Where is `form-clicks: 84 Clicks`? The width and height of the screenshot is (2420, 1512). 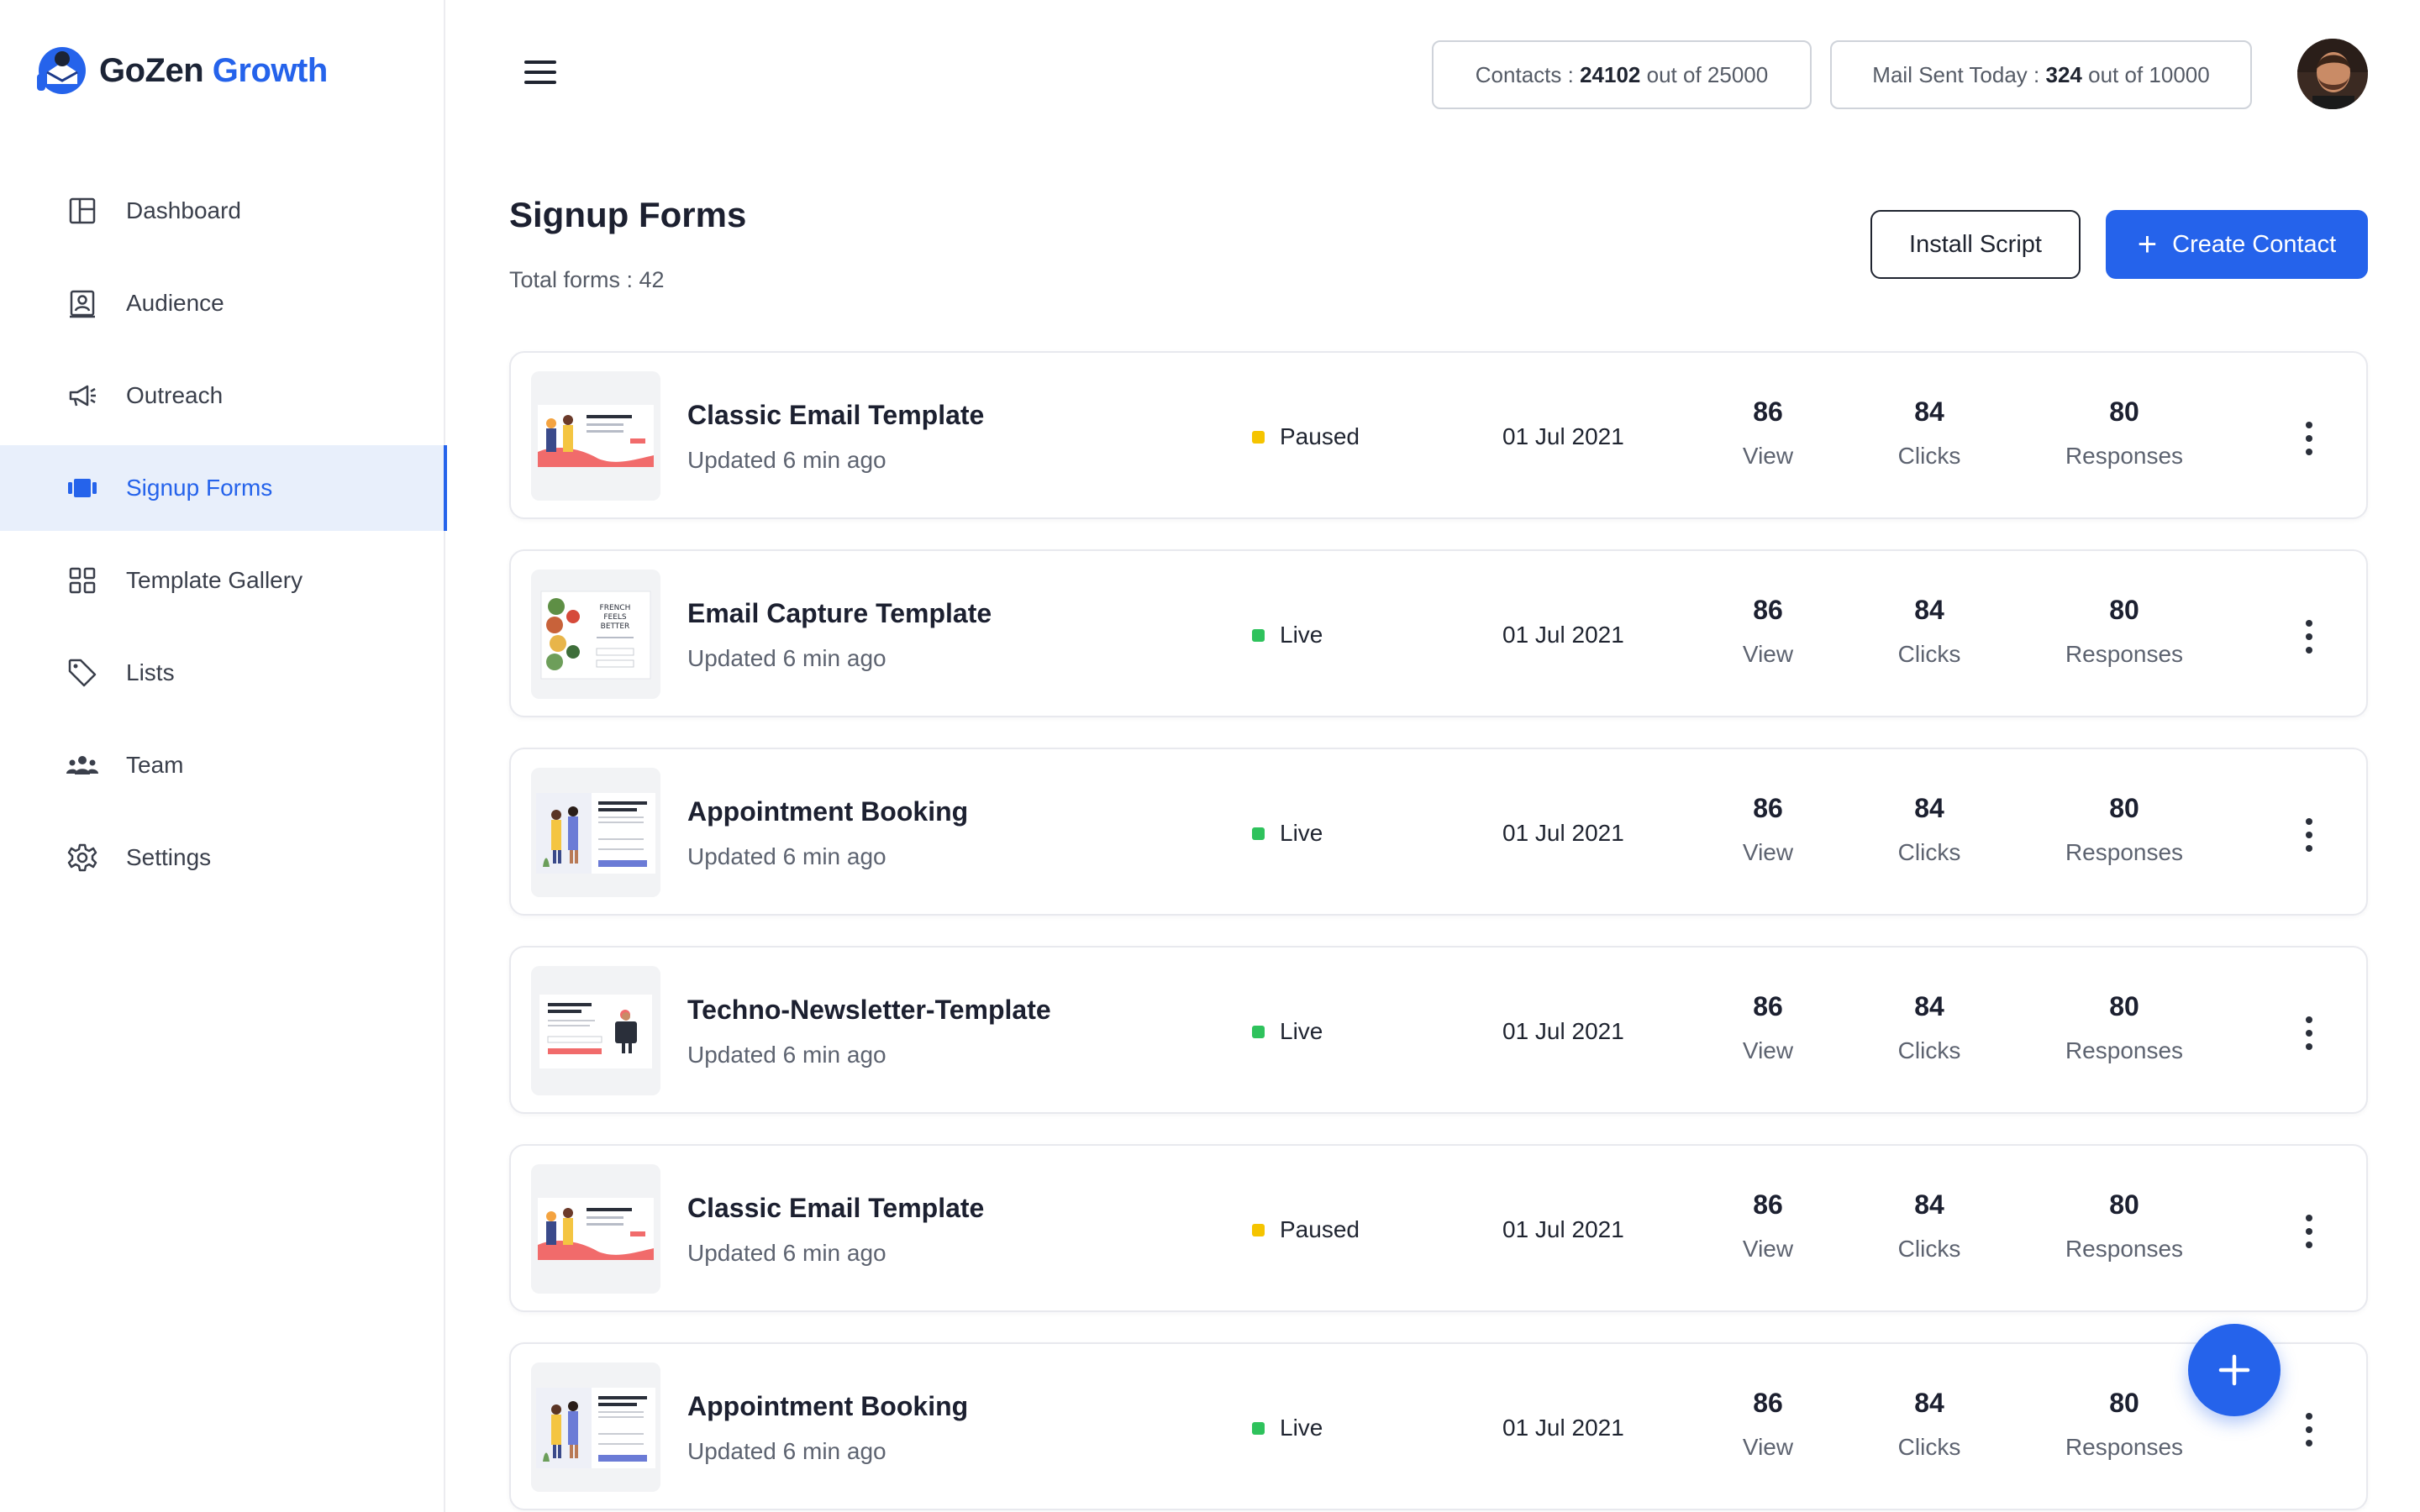 form-clicks: 84 Clicks is located at coordinates (1929, 1226).